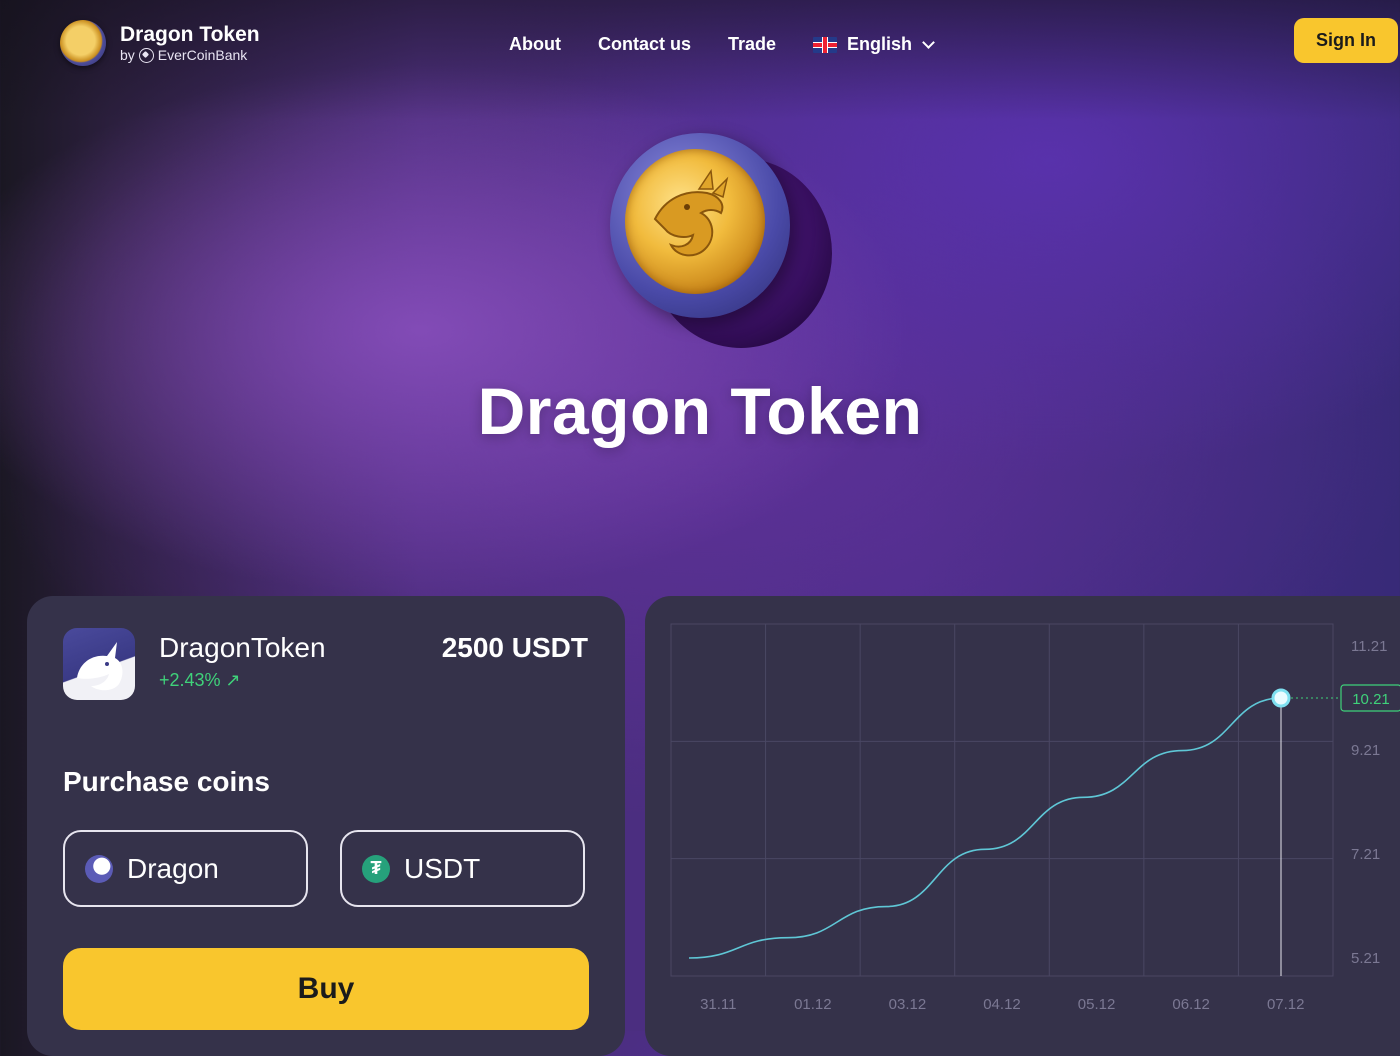  Describe the element at coordinates (1369, 646) in the screenshot. I see `y-tick-label: 11.21` at that location.